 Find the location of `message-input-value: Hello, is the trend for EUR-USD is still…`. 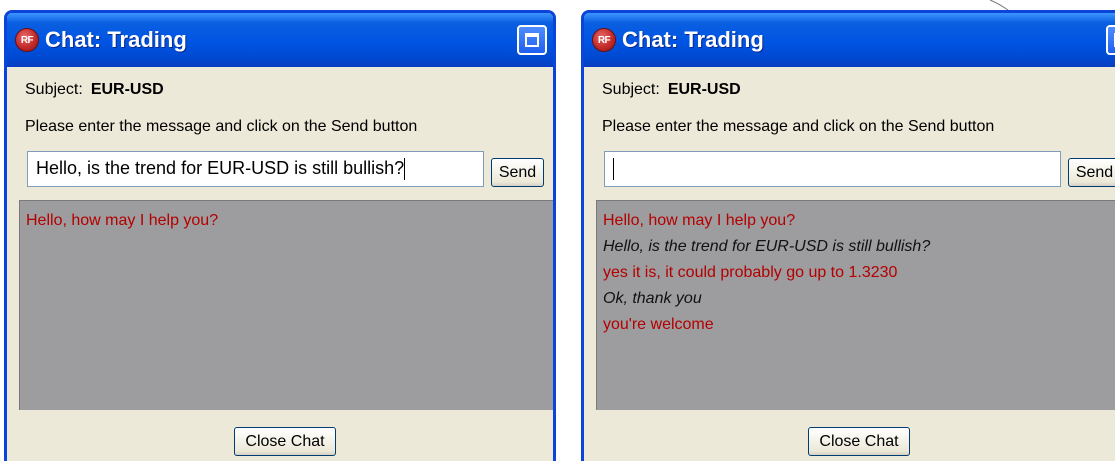

message-input-value: Hello, is the trend for EUR-USD is still… is located at coordinates (220, 168).